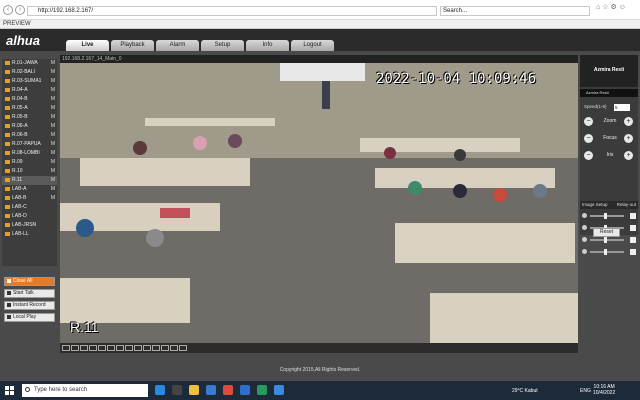  I want to click on language-indicator: ENG, so click(585, 391).